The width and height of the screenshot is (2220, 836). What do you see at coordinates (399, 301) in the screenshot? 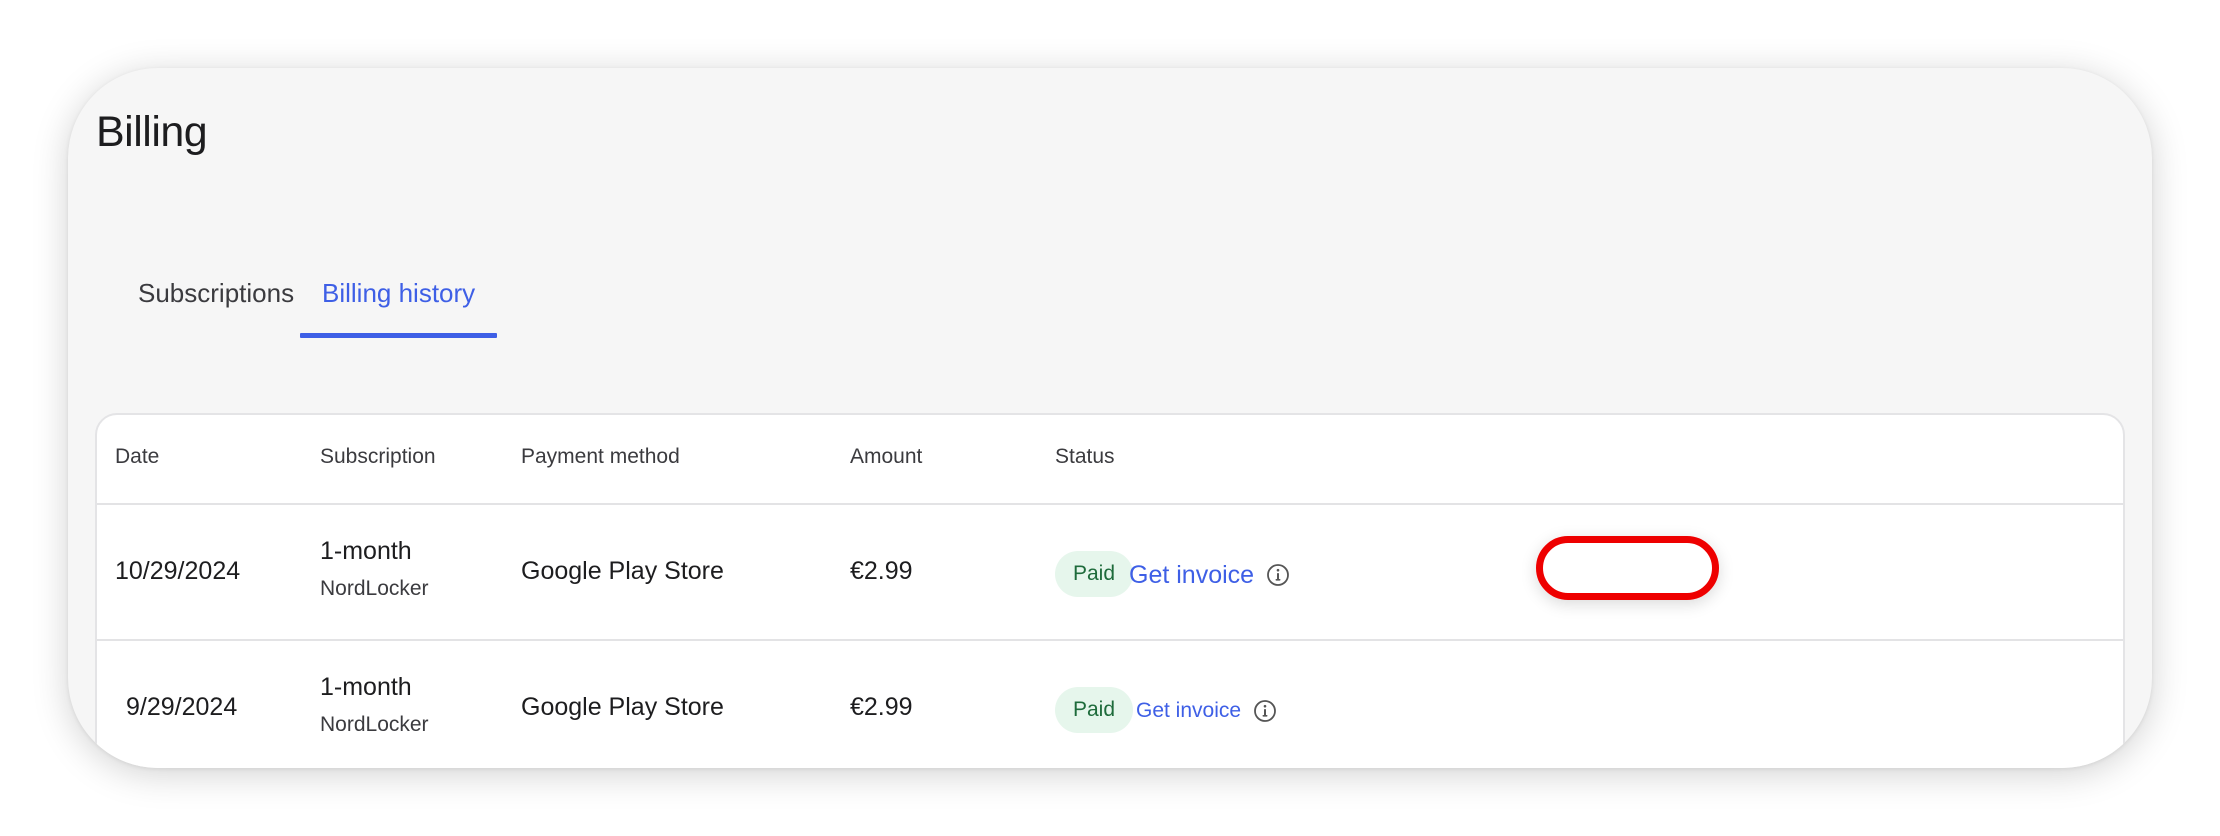
I see `tab-billing-history: Billing history` at bounding box center [399, 301].